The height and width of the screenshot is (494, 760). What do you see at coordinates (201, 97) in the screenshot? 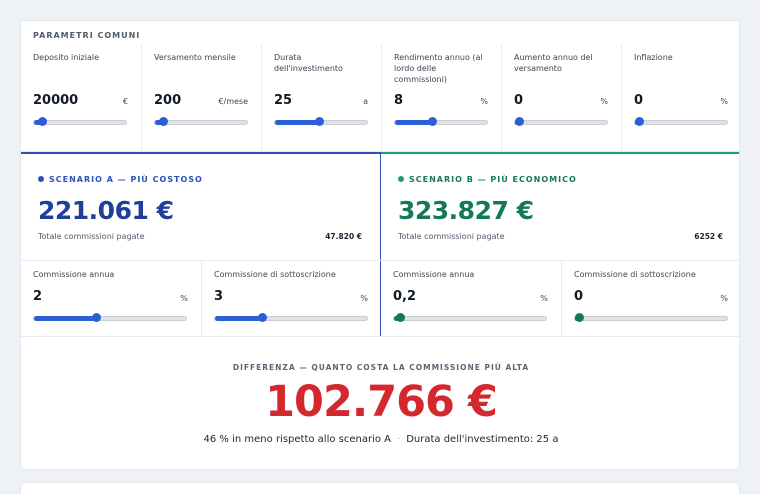
I see `param-monthly-deposit: Versamento mensile 200 €/mese` at bounding box center [201, 97].